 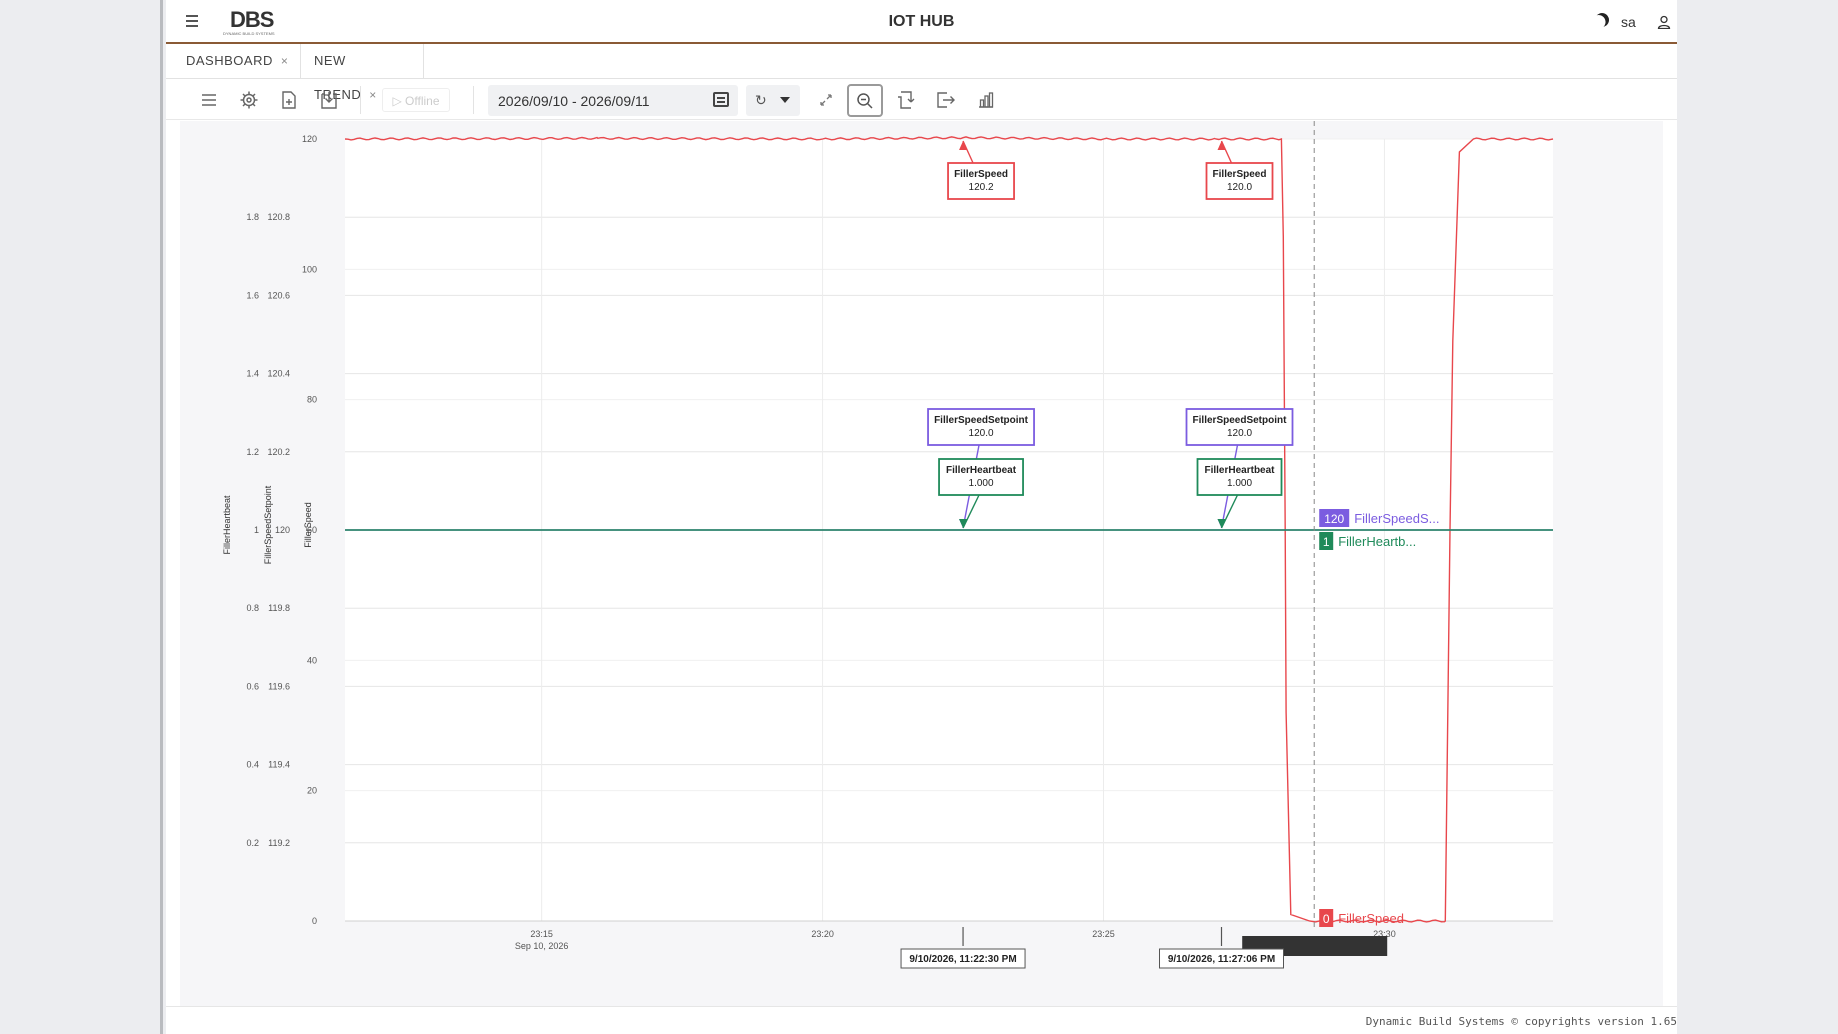 I want to click on zoom-out-button, so click(x=865, y=100).